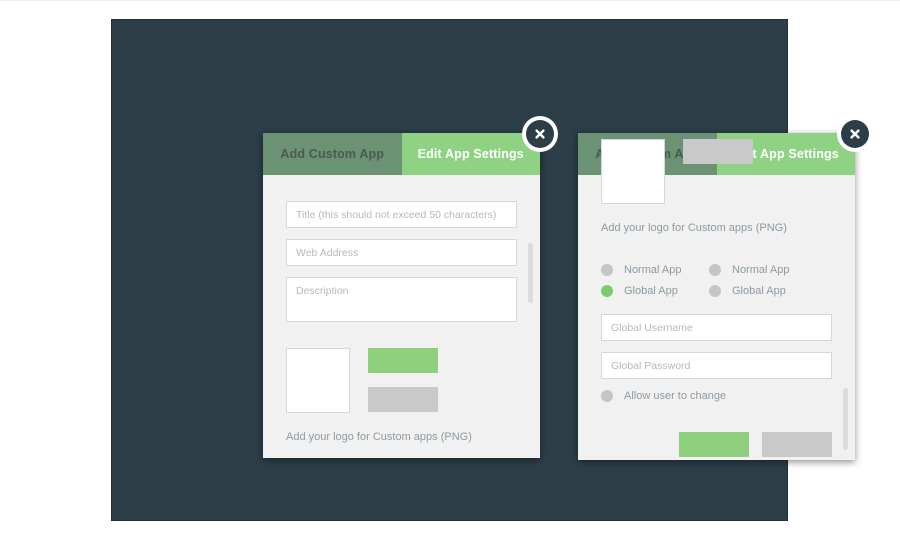 This screenshot has width=900, height=539. What do you see at coordinates (332, 154) in the screenshot?
I see `tab-add-custom-app-left: Add Custom App` at bounding box center [332, 154].